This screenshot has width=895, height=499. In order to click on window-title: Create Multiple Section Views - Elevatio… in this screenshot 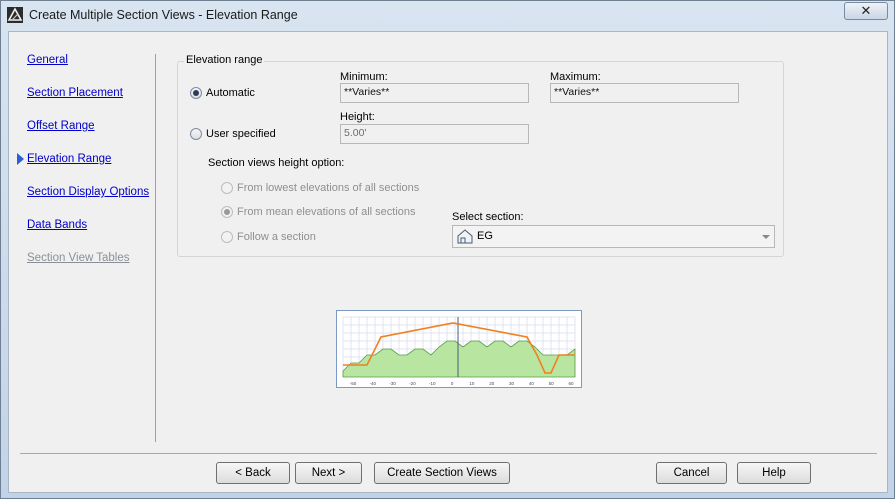, I will do `click(163, 15)`.